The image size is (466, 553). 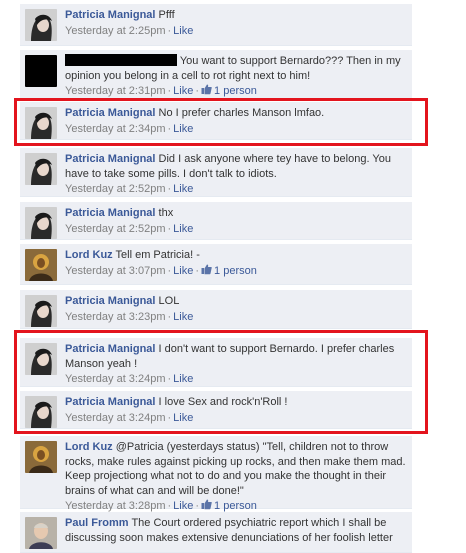 I want to click on comment-author: Paul Fromm, so click(x=97, y=523).